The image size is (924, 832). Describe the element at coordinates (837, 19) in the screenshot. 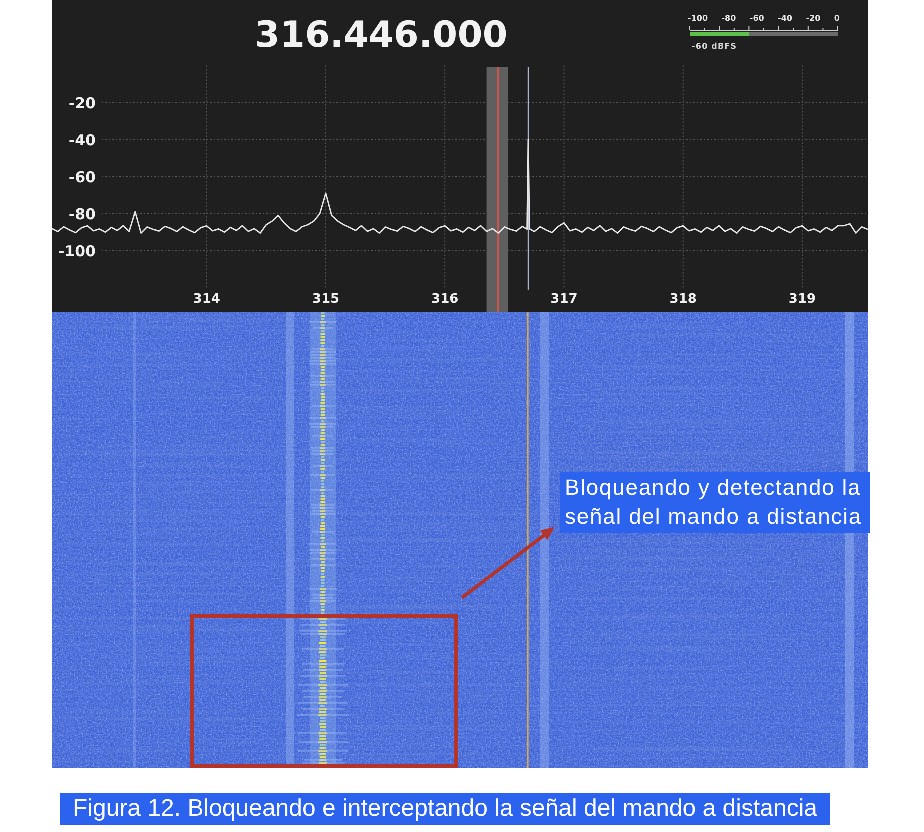

I see `meter-scale-label: 0` at that location.